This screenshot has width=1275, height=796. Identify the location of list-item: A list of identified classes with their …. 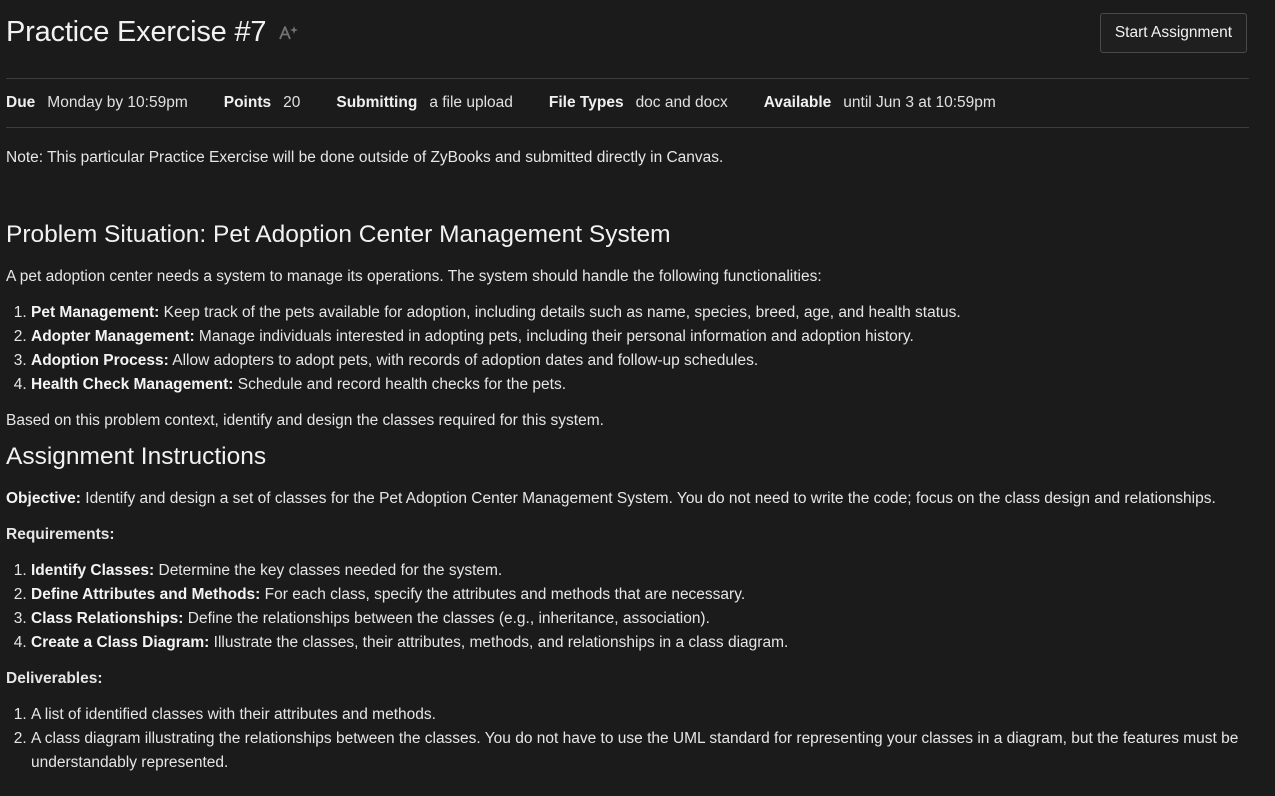
(640, 715).